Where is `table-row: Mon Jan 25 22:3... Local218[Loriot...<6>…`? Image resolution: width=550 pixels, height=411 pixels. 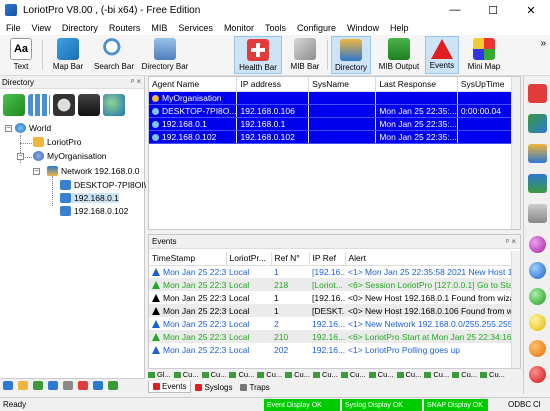
table-row: Mon Jan 25 22:3... Local218[Loriot...<6>… is located at coordinates (330, 284).